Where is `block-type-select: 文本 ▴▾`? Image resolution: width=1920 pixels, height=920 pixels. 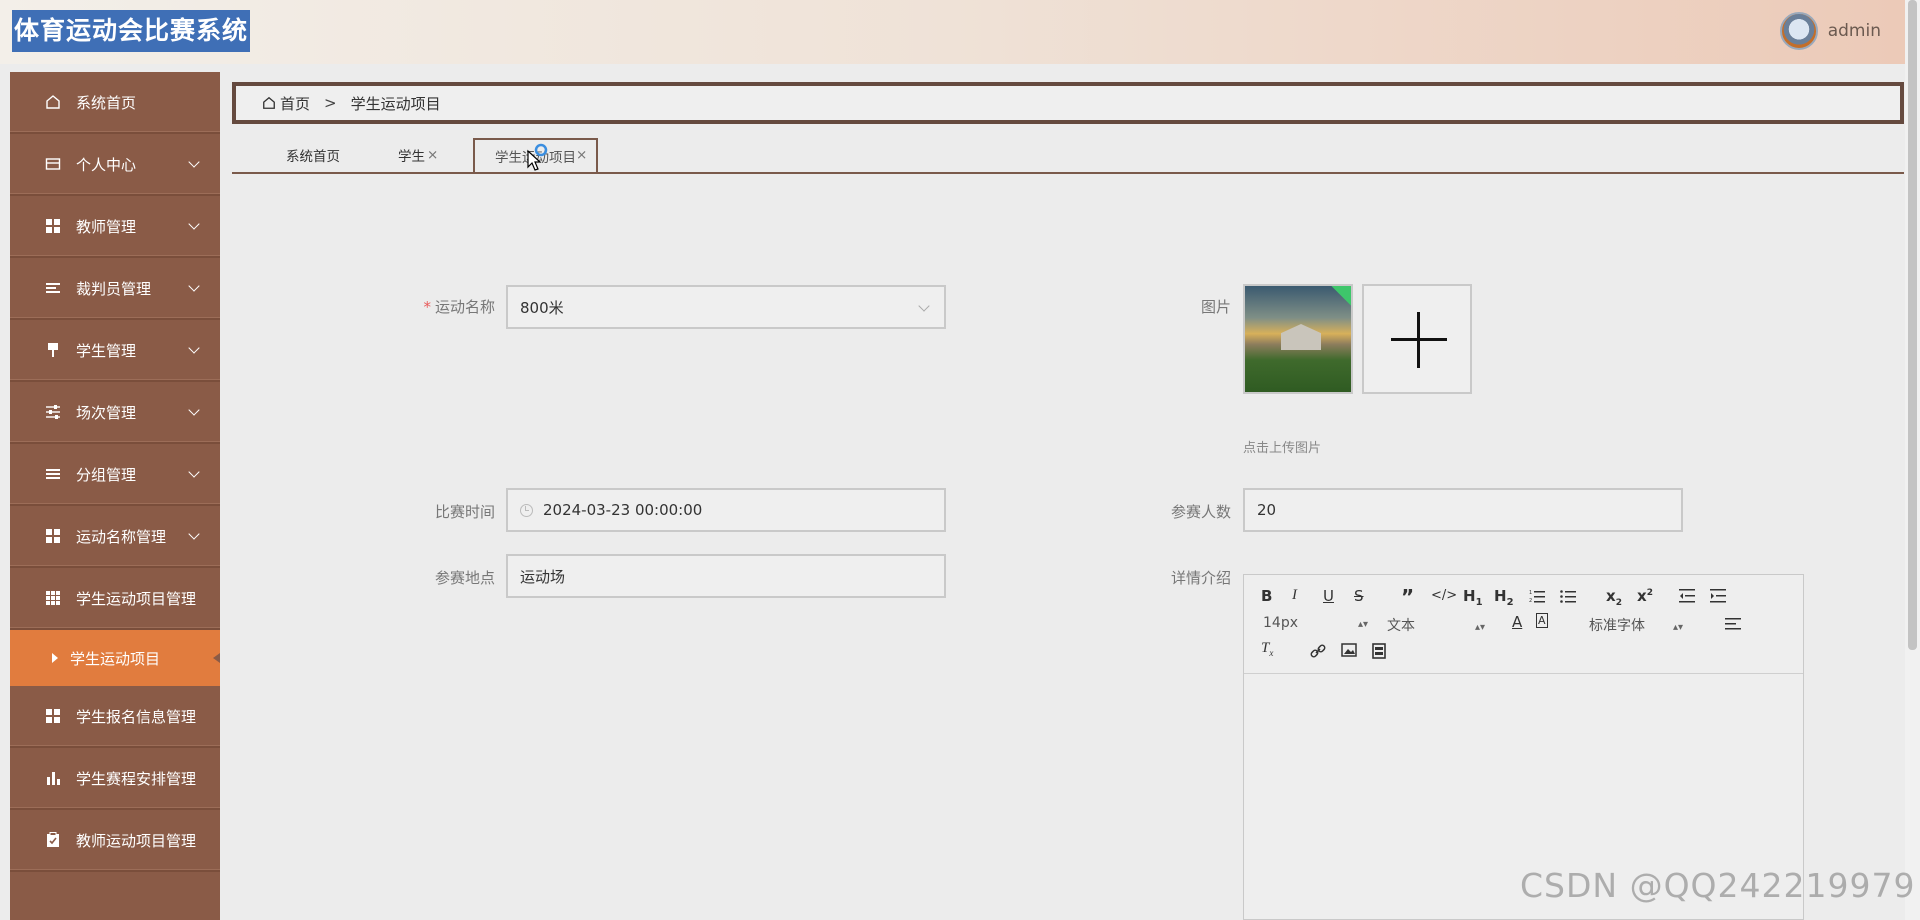 block-type-select: 文本 ▴▾ is located at coordinates (1436, 625).